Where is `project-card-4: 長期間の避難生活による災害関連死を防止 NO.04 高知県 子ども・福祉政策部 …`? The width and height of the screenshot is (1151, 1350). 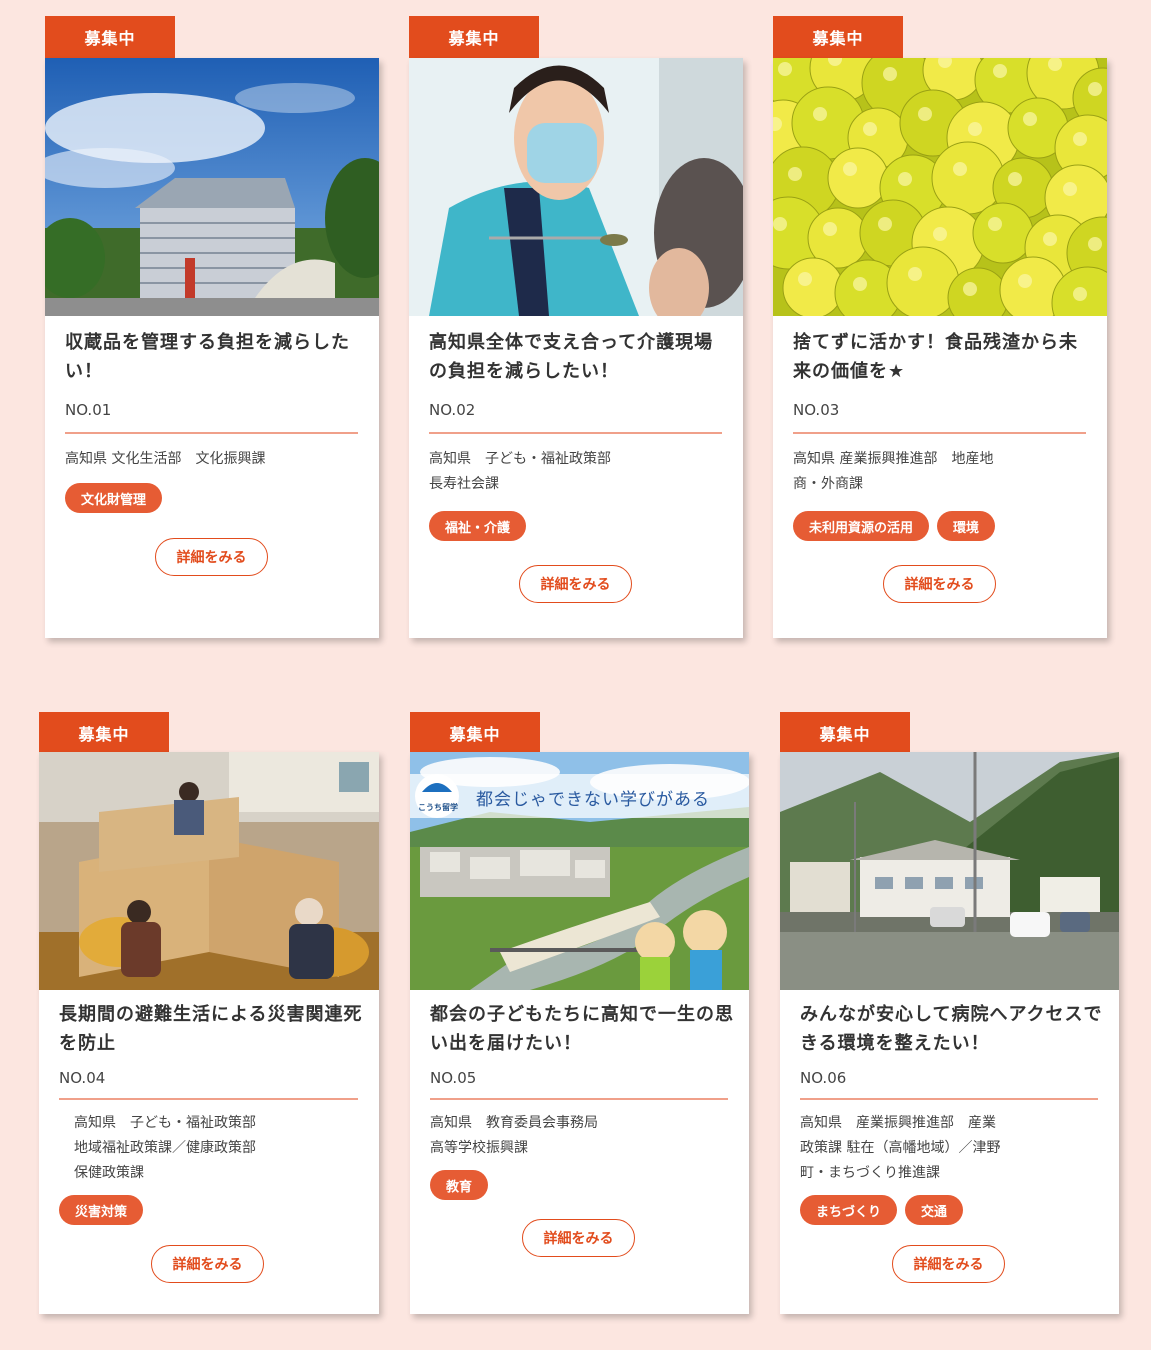 project-card-4: 長期間の避難生活による災害関連死を防止 NO.04 高知県 子ども・福祉政策部 … is located at coordinates (209, 1033).